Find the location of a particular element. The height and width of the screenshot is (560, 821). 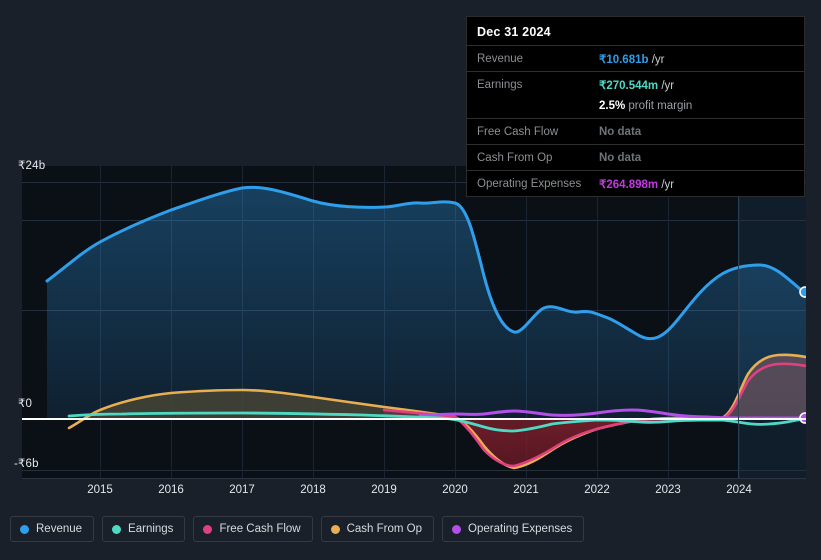

x-axis-label-2022: 2022 is located at coordinates (597, 490).